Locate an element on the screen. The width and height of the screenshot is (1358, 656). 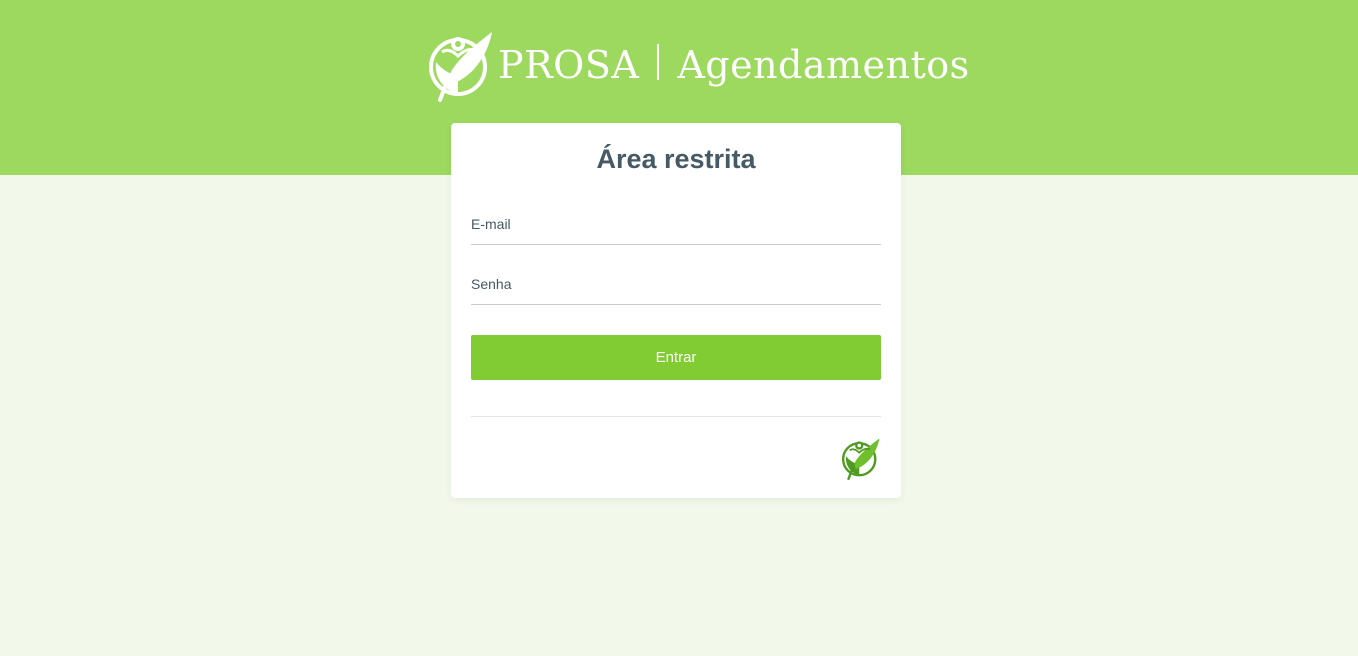
login-button: Entrar is located at coordinates (676, 357).